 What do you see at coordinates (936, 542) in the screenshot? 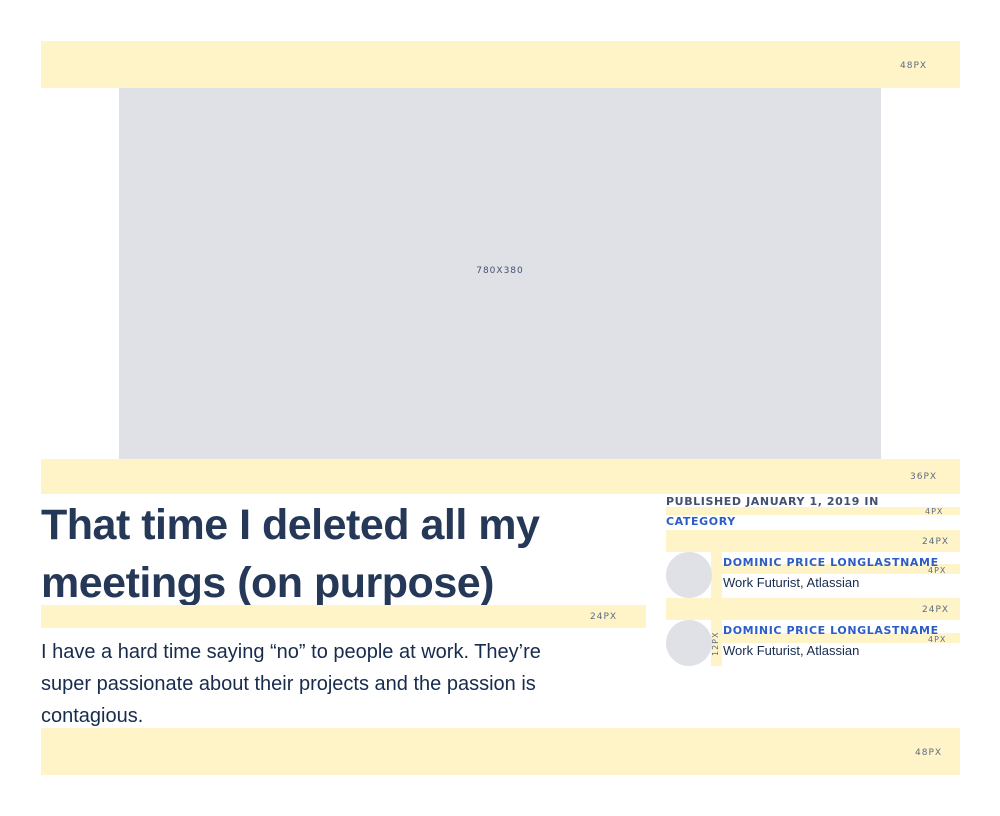
I see `spacer-below-meta-label: 24PX` at bounding box center [936, 542].